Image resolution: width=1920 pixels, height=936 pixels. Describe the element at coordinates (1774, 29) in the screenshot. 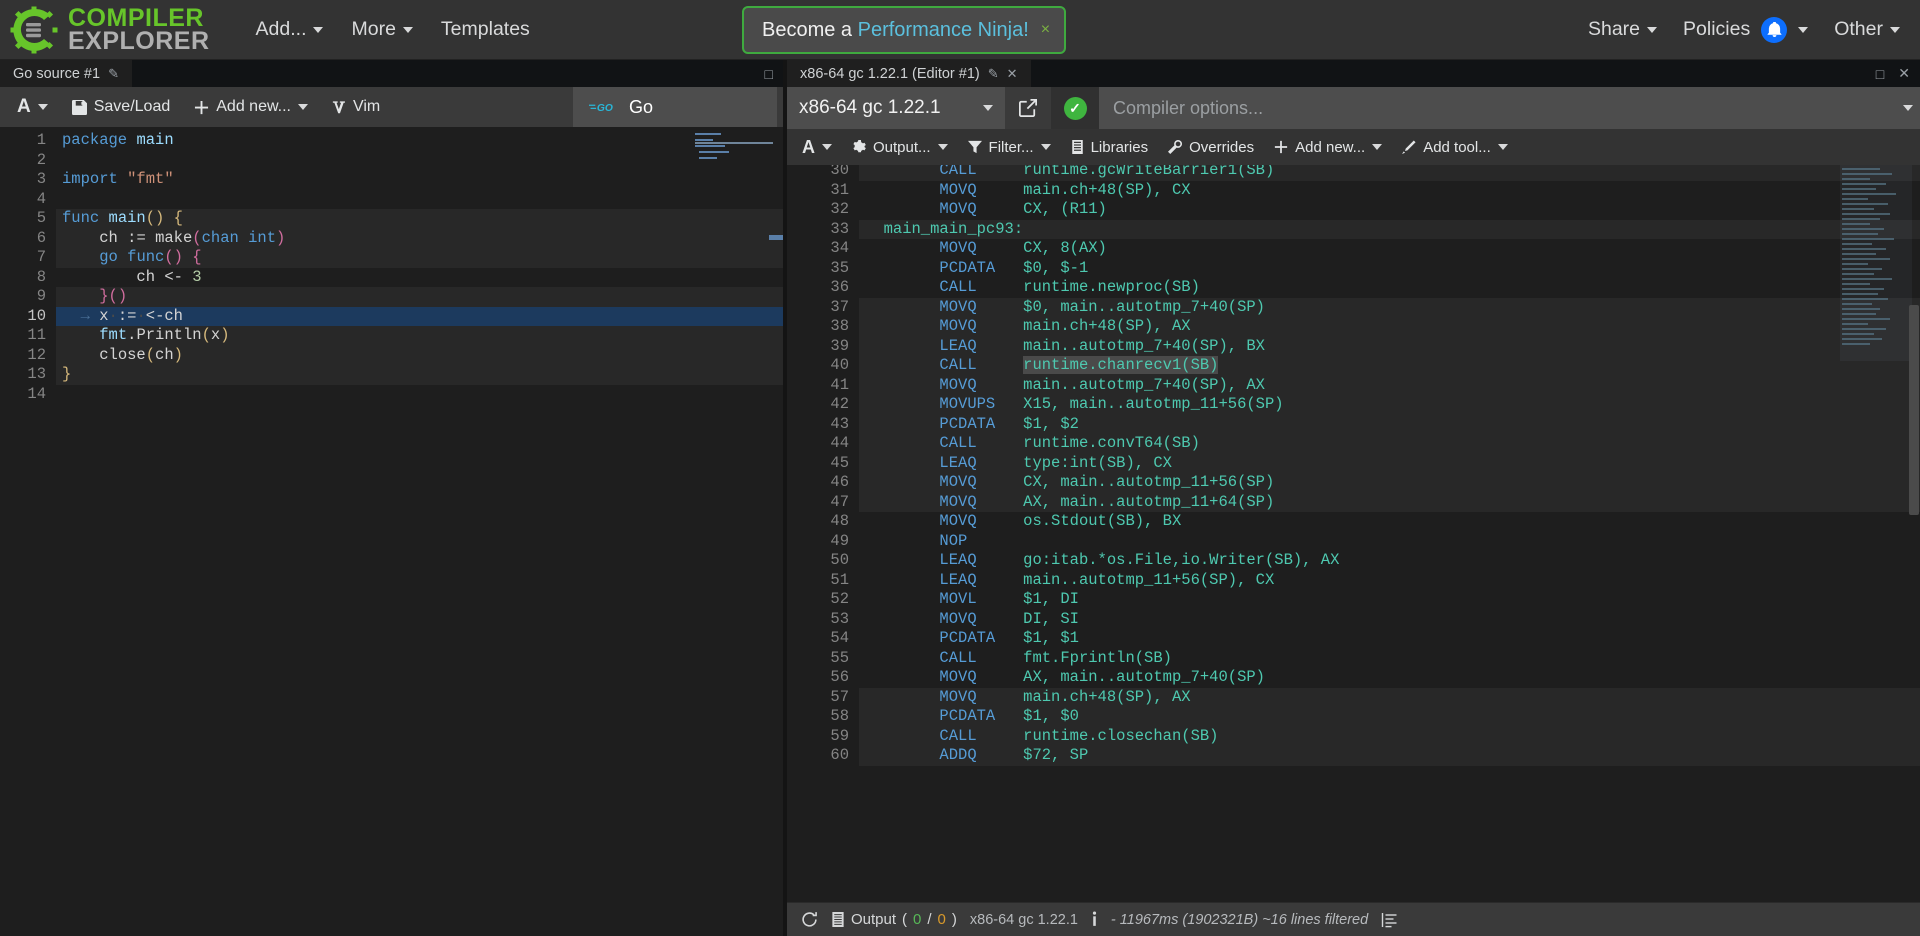

I see `notification-bell-icon` at that location.